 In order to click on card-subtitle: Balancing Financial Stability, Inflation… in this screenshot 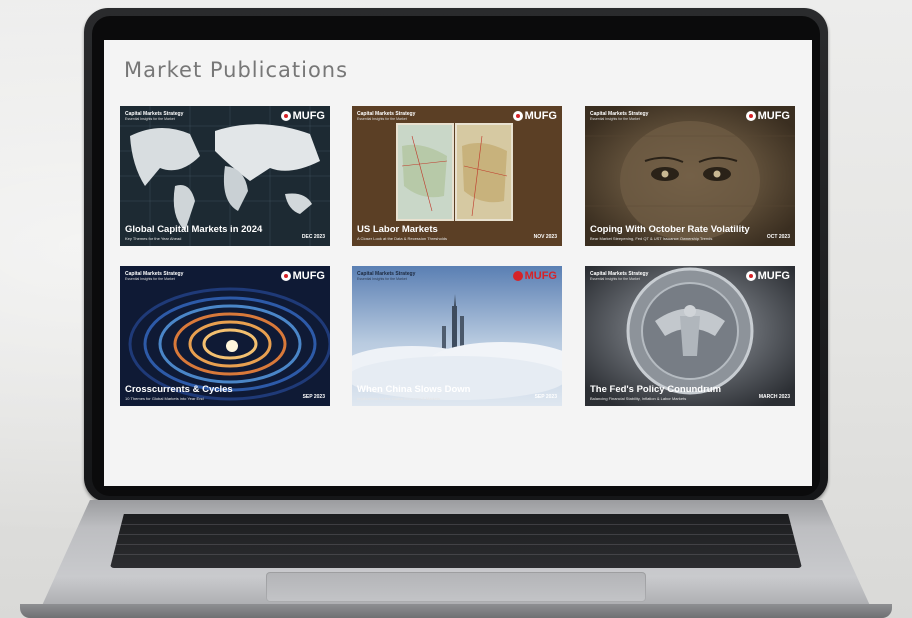, I will do `click(638, 398)`.